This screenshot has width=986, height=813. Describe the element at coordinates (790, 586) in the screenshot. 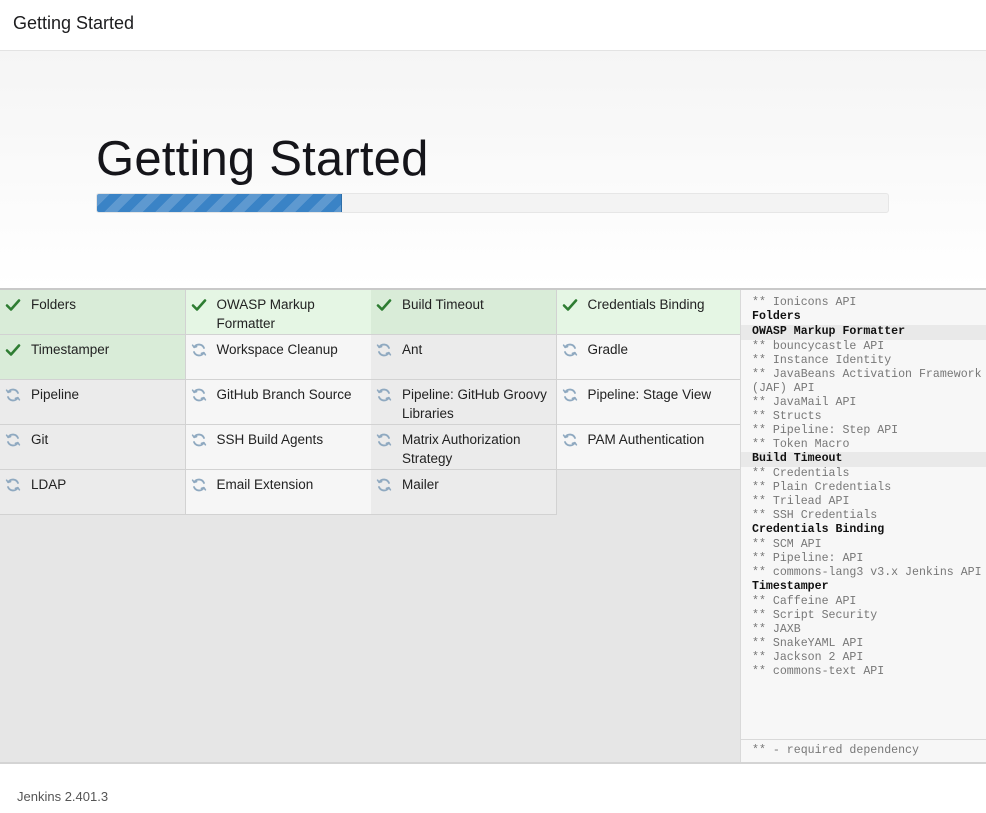

I see `log-plugin-heading: Timestamper` at that location.